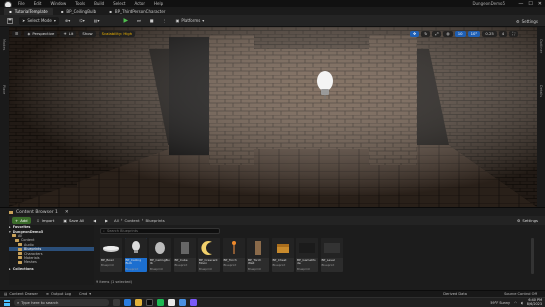 The height and width of the screenshot is (307, 545). What do you see at coordinates (513, 33) in the screenshot?
I see `maximize-viewport-button: ⛶` at bounding box center [513, 33].